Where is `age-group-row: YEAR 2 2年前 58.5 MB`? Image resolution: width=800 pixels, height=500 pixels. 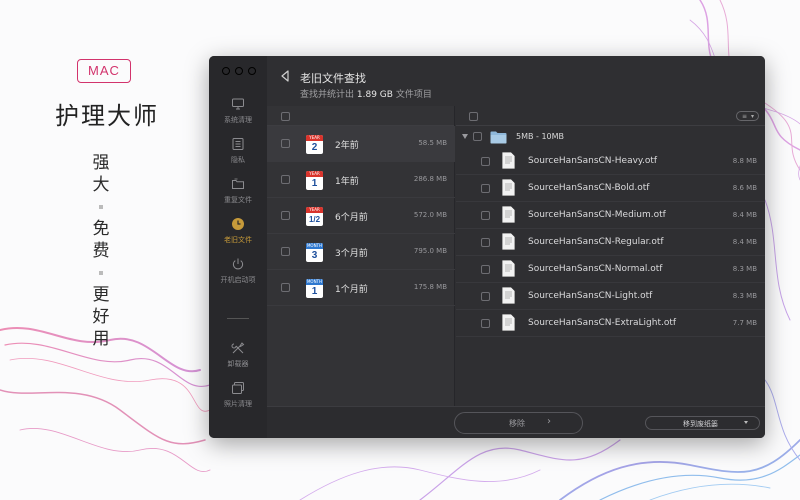
age-group-row: YEAR 2 2年前 58.5 MB is located at coordinates (361, 144).